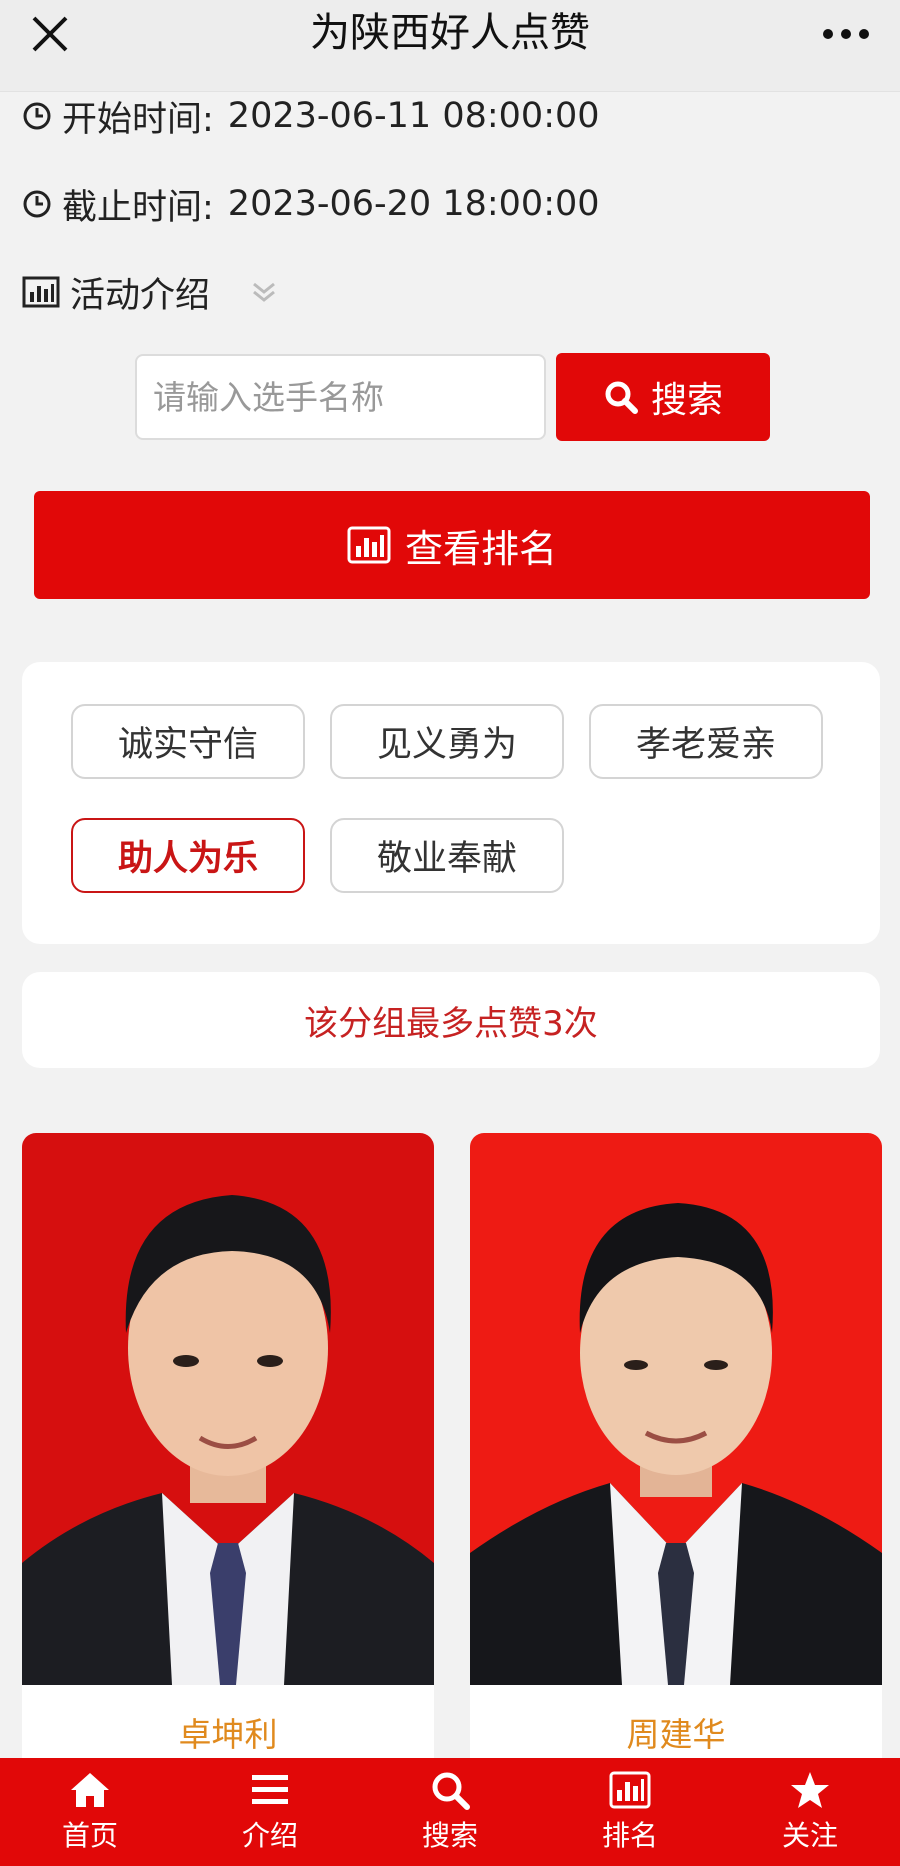  I want to click on category-tag: 孝老爱亲, so click(706, 741).